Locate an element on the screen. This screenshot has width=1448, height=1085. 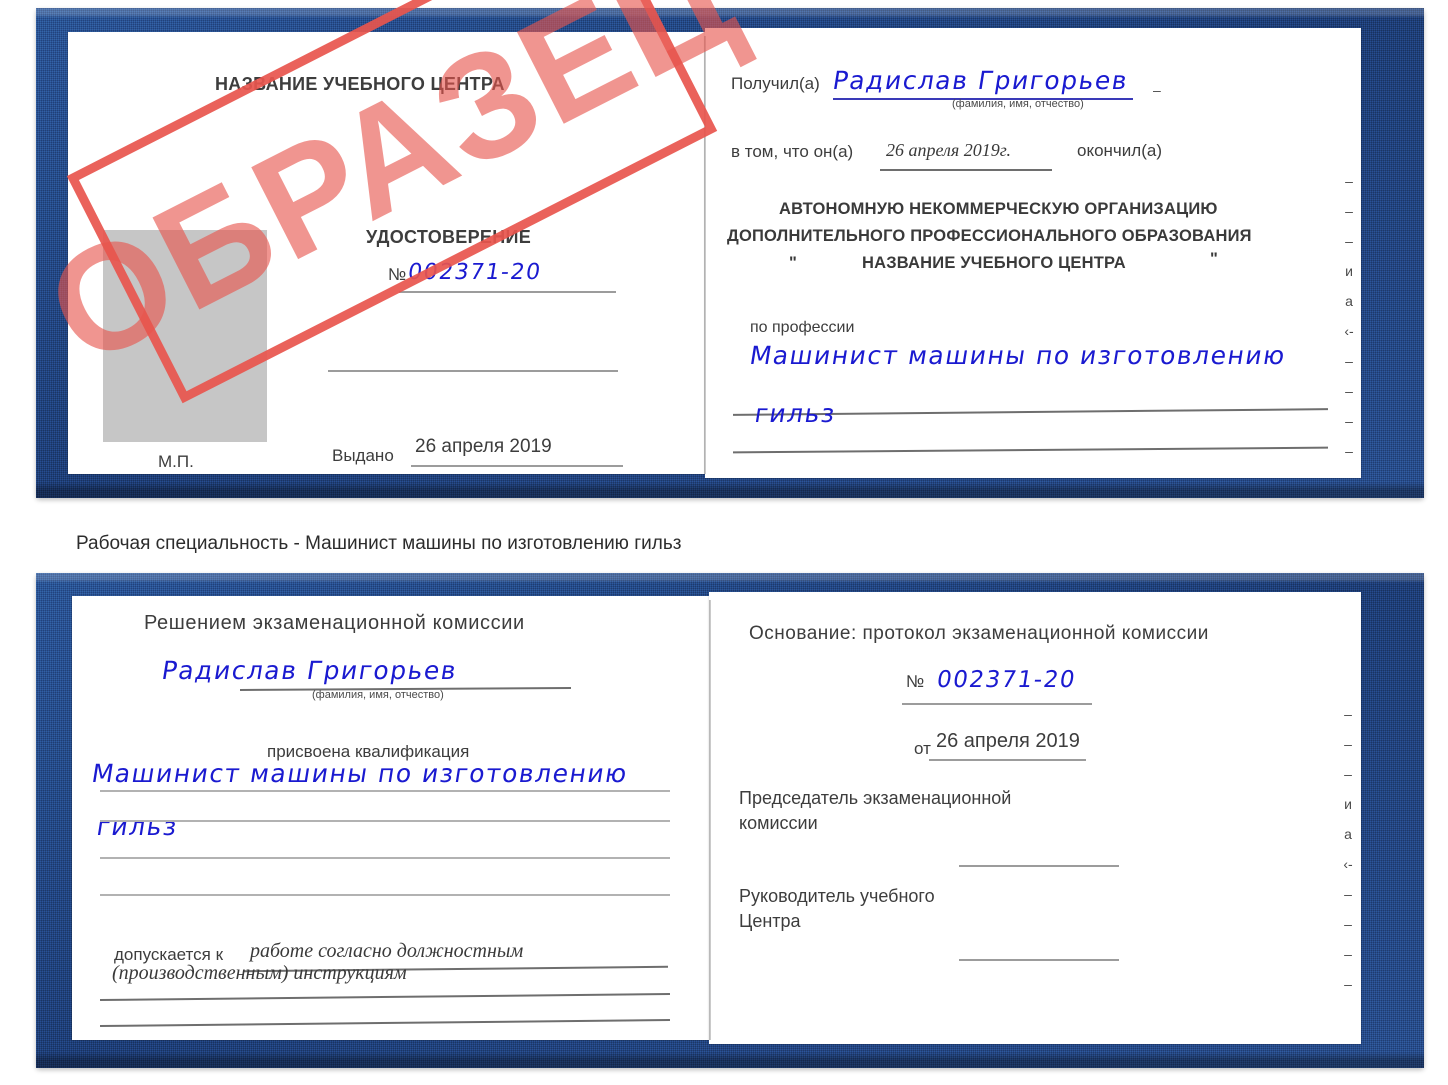
qualification-line-2: гильз is located at coordinates (137, 826).